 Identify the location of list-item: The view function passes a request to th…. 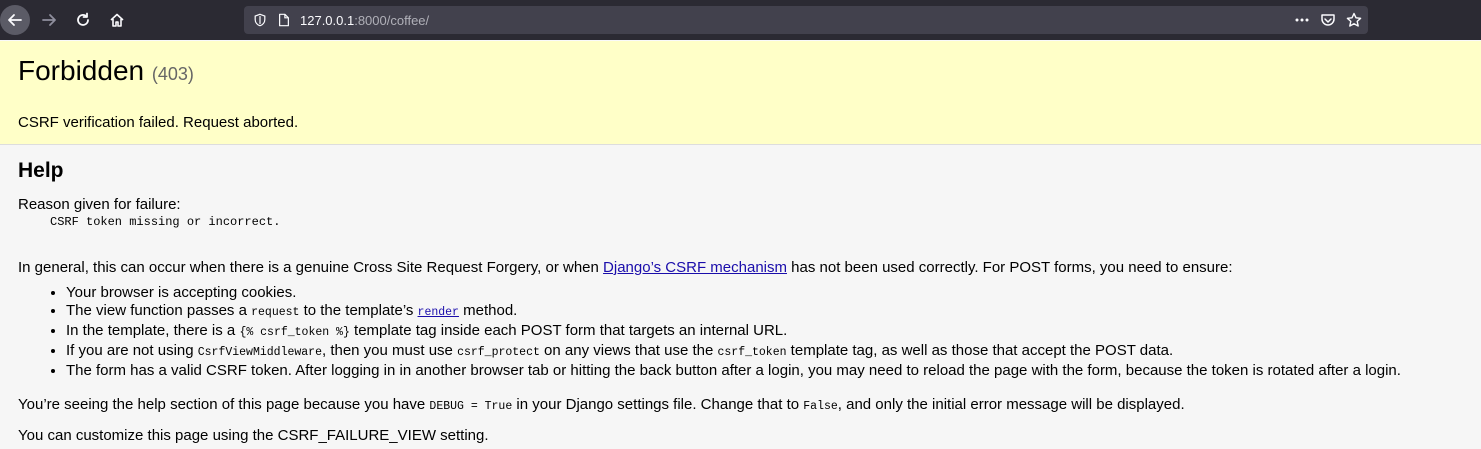
(733, 312).